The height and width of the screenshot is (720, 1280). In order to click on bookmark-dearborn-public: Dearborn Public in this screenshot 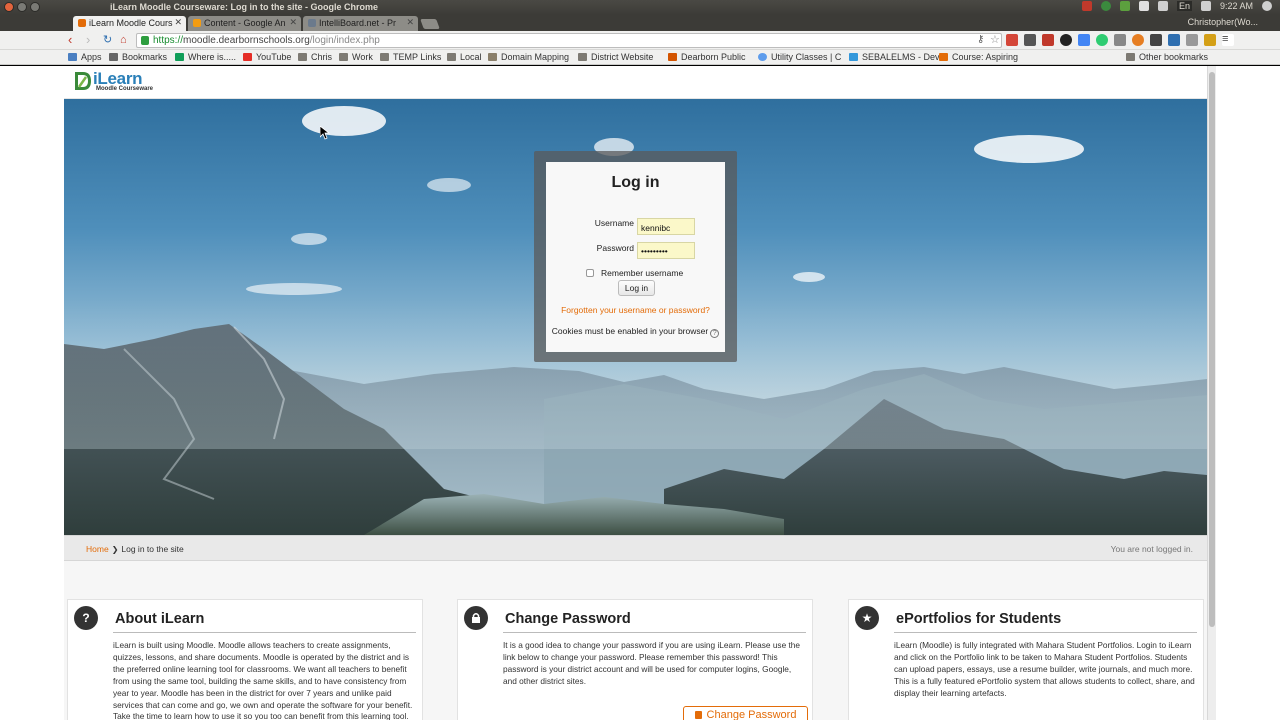, I will do `click(707, 57)`.